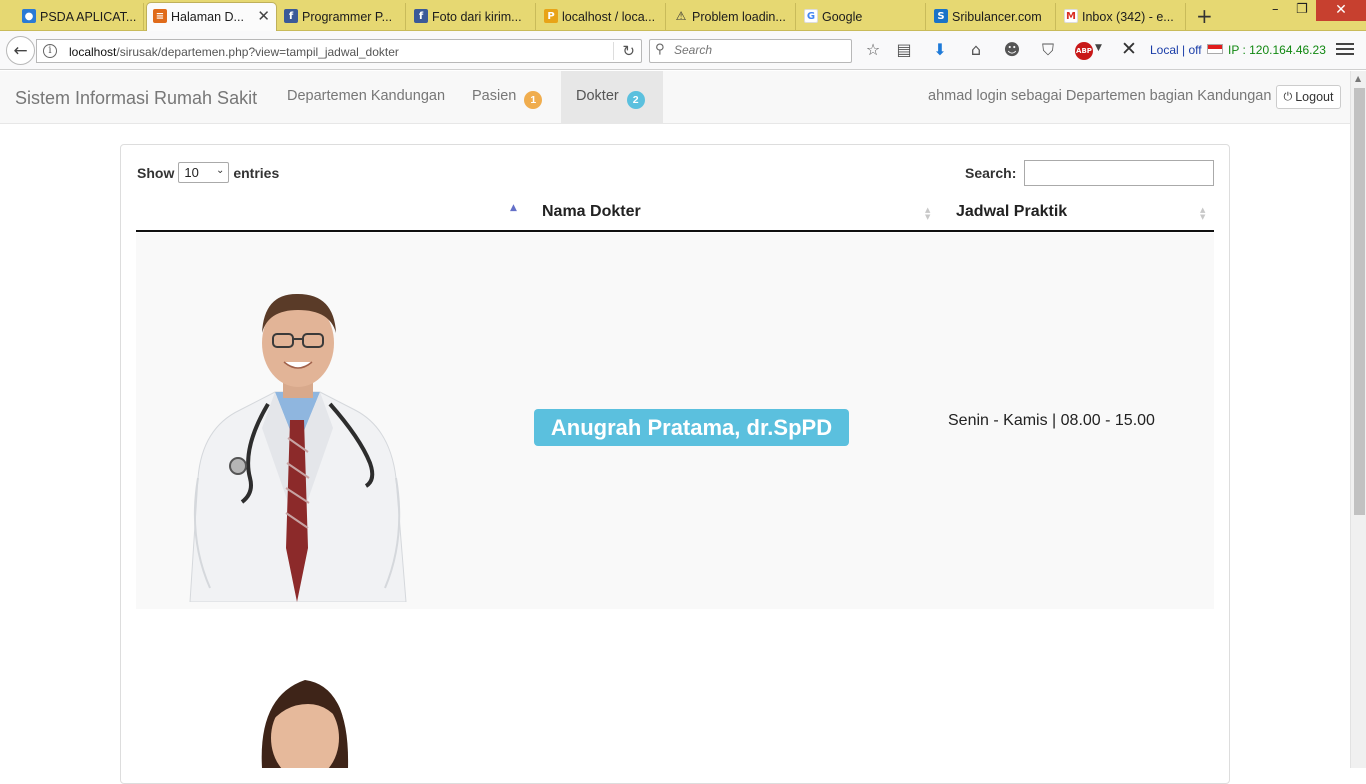  I want to click on home-icon: ⌂, so click(976, 50).